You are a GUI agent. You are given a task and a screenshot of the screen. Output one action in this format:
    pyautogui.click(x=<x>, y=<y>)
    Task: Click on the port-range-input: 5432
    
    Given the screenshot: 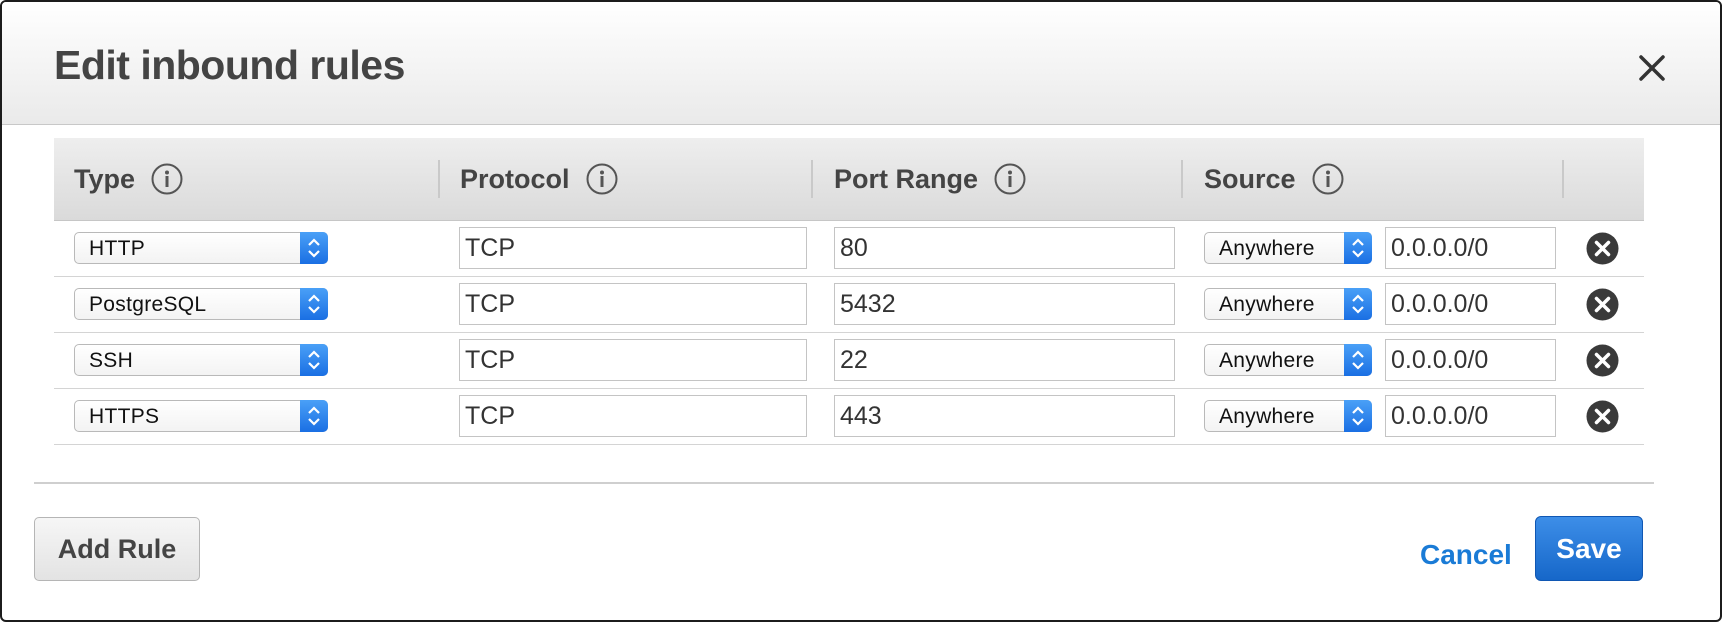 What is the action you would take?
    pyautogui.click(x=1004, y=304)
    